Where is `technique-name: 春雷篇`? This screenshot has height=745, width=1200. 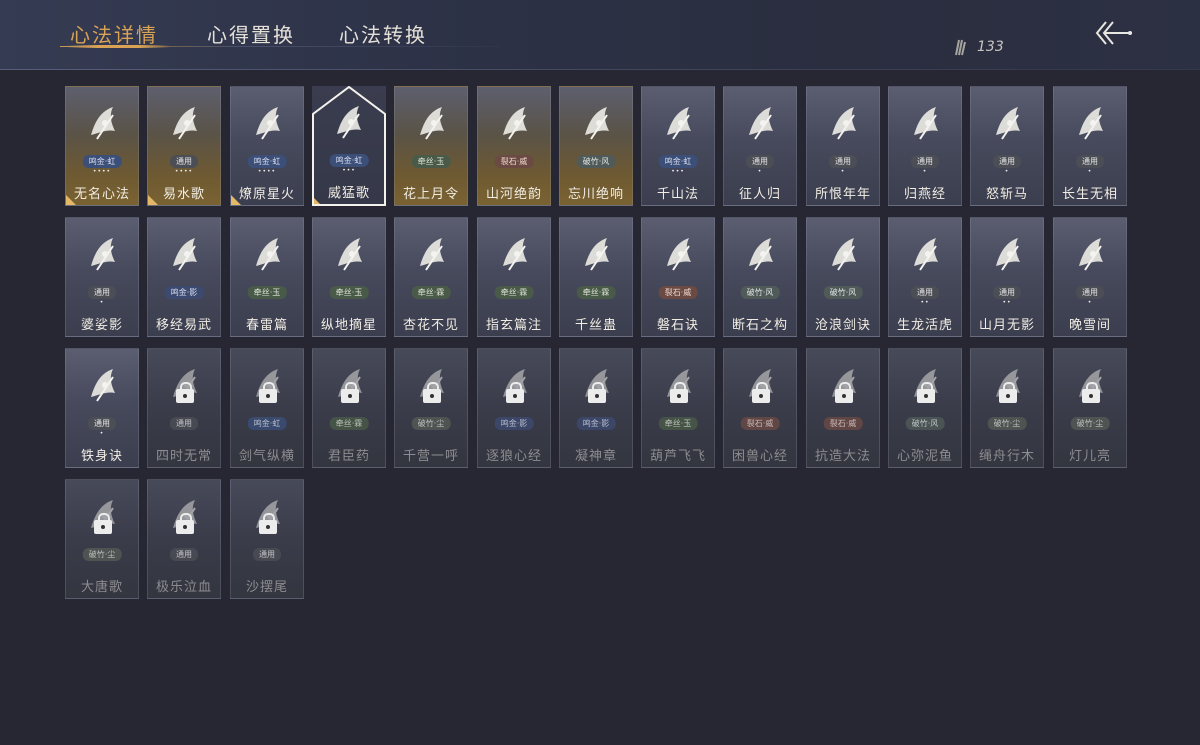
technique-name: 春雷篇 is located at coordinates (266, 325).